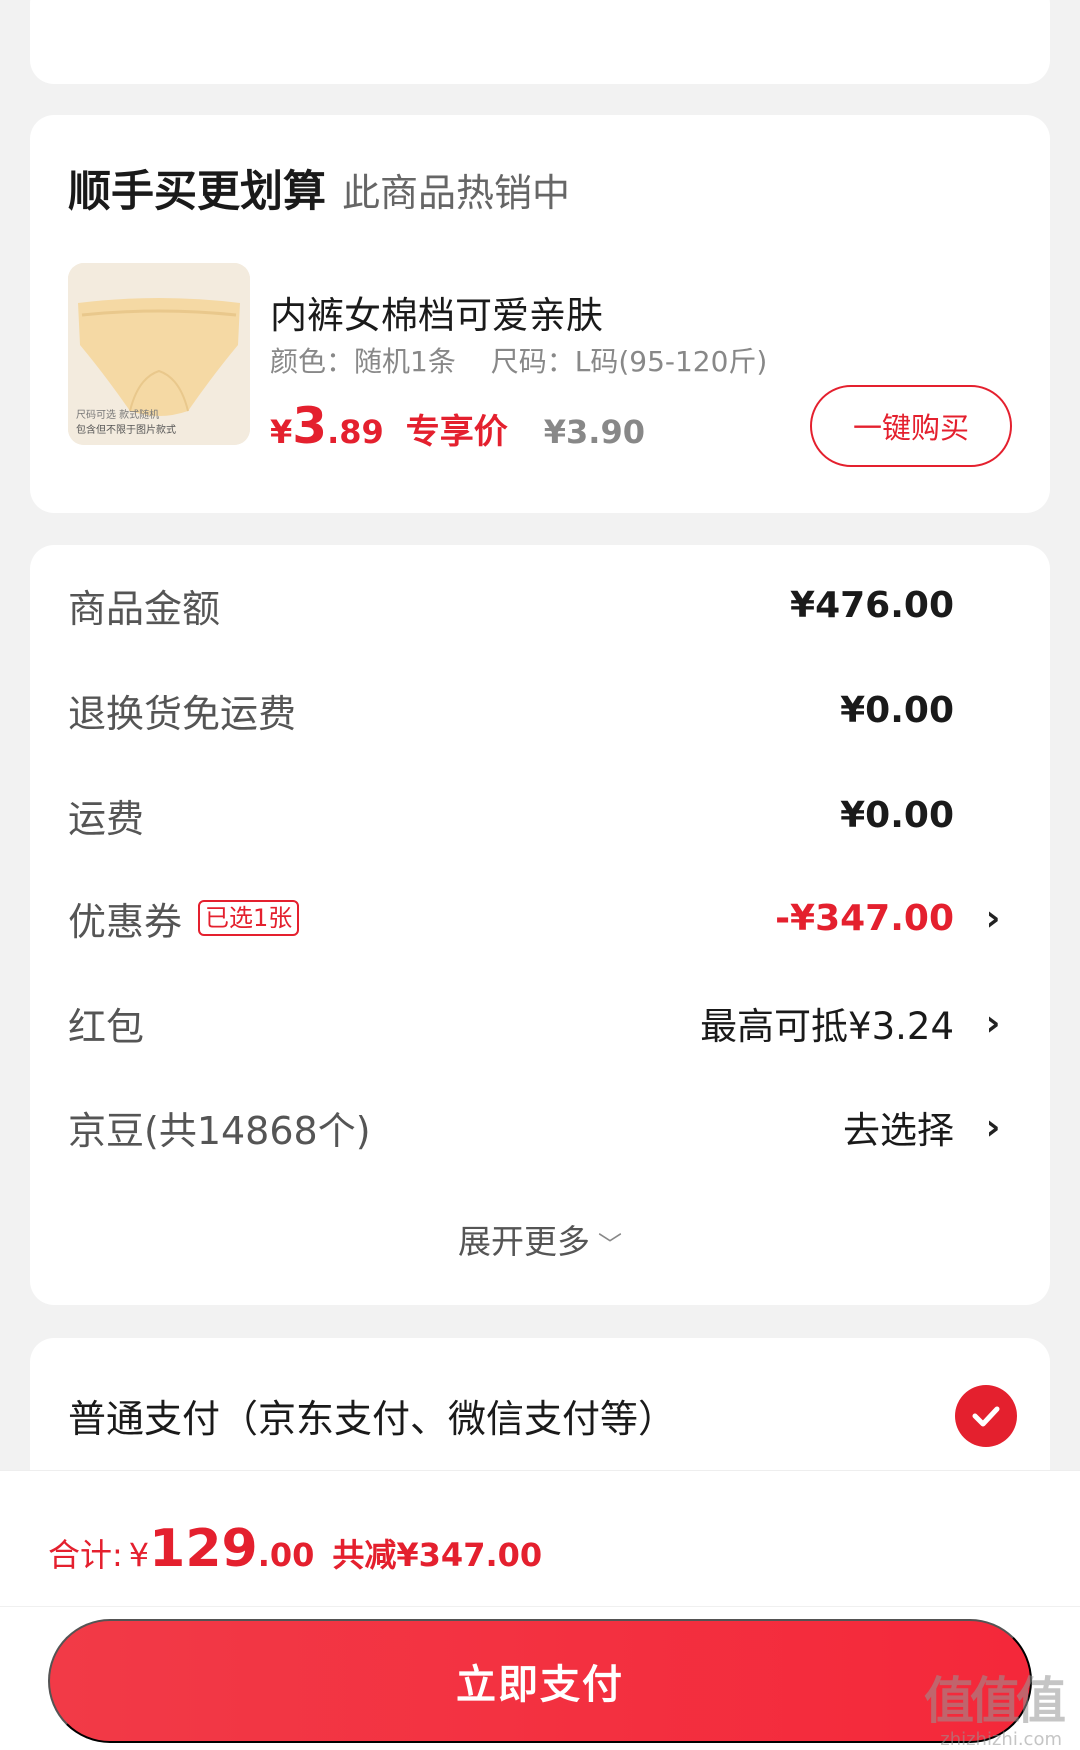 Image resolution: width=1080 pixels, height=1750 pixels. I want to click on expand-more-button: 展开更多 ﹀, so click(540, 1239).